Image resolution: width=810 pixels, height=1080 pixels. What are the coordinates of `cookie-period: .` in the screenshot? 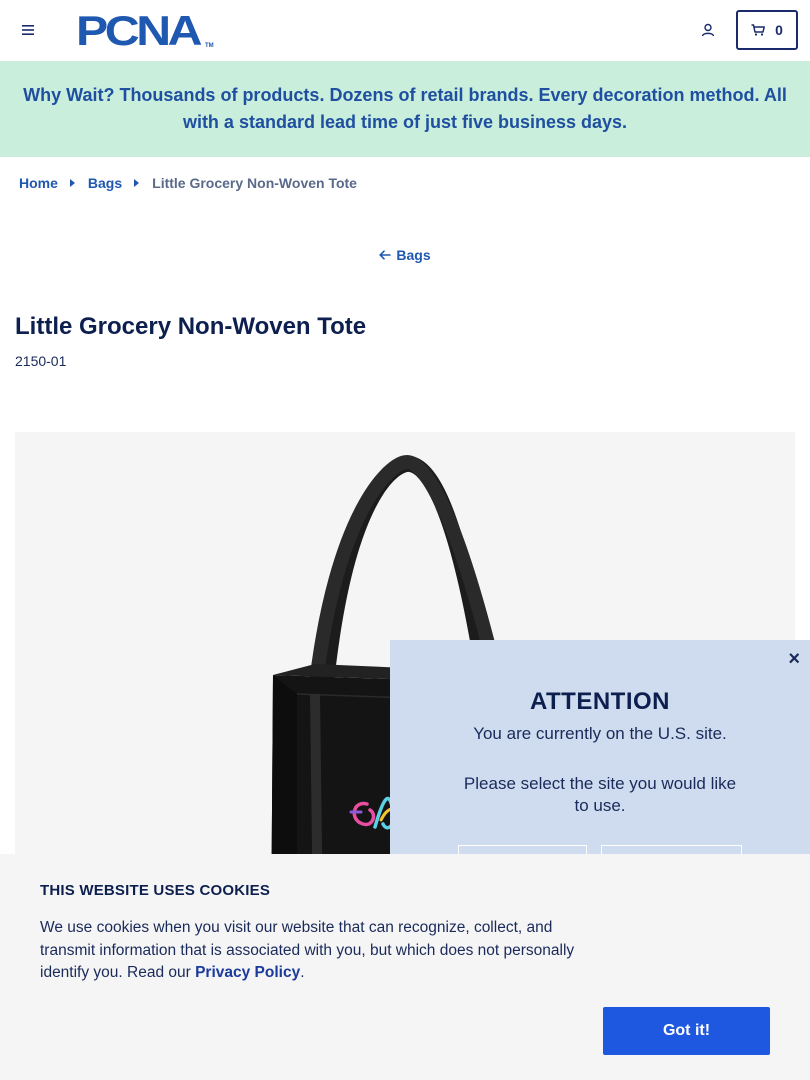 It's located at (302, 972).